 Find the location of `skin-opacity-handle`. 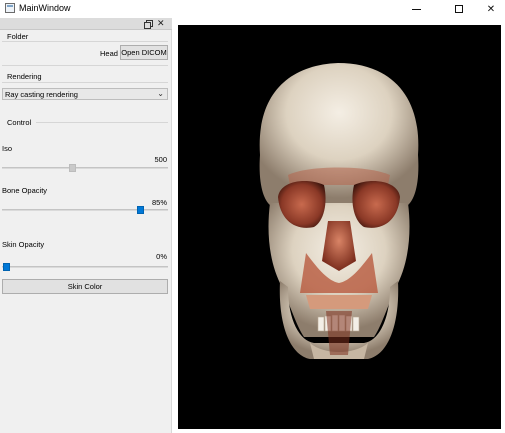

skin-opacity-handle is located at coordinates (6, 267).